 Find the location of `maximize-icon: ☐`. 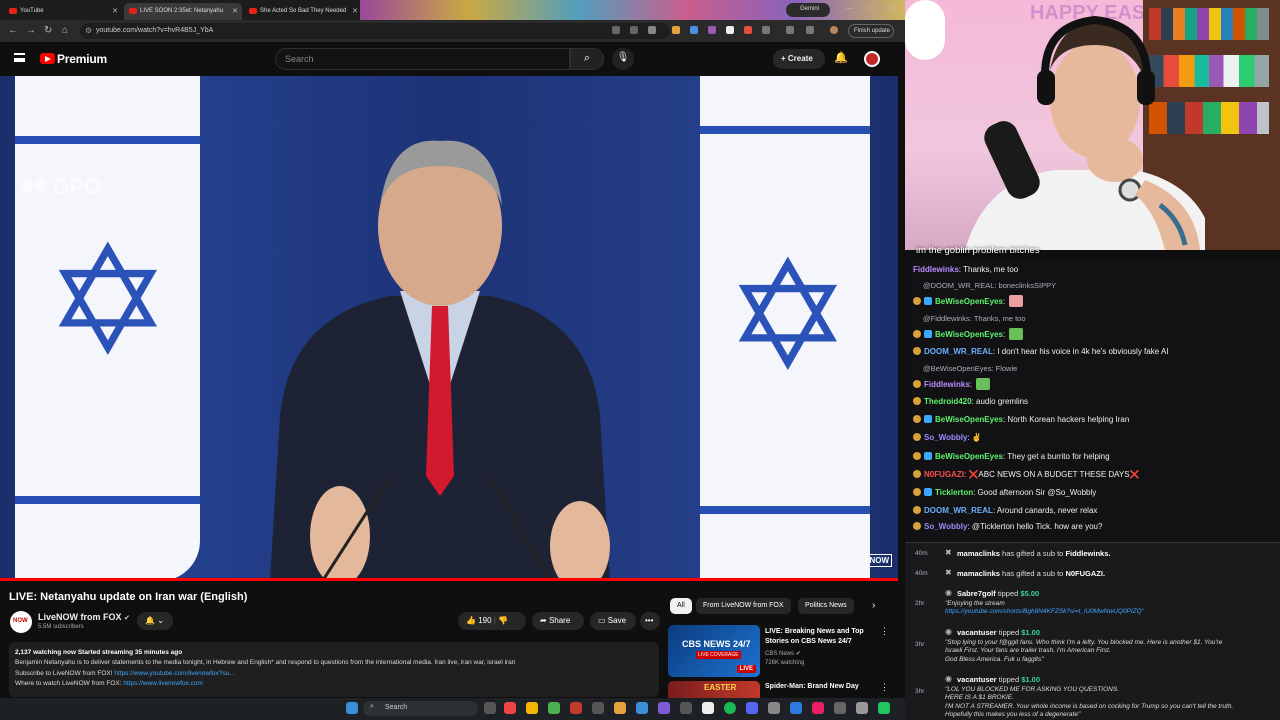

maximize-icon: ☐ is located at coordinates (871, 8).